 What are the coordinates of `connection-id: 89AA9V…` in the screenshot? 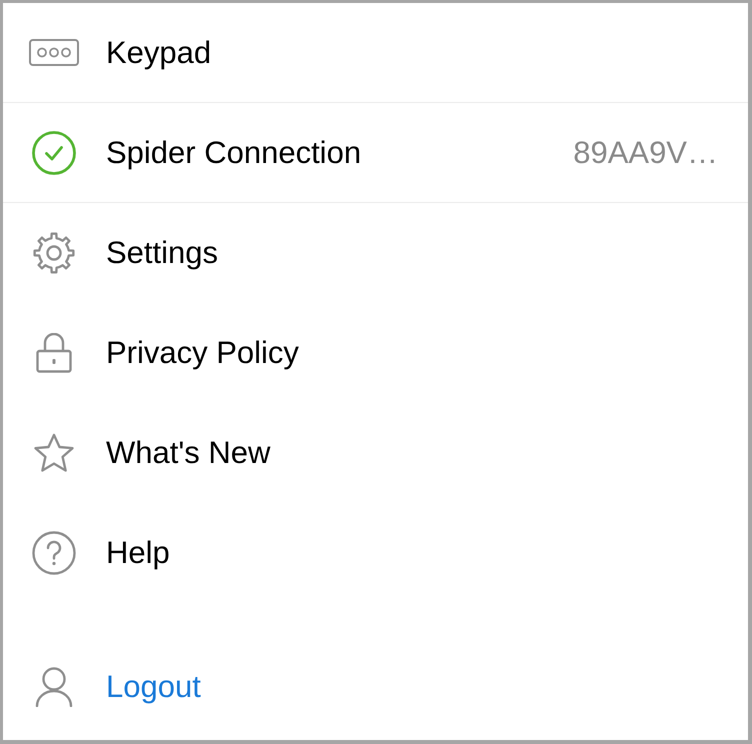 It's located at (645, 152).